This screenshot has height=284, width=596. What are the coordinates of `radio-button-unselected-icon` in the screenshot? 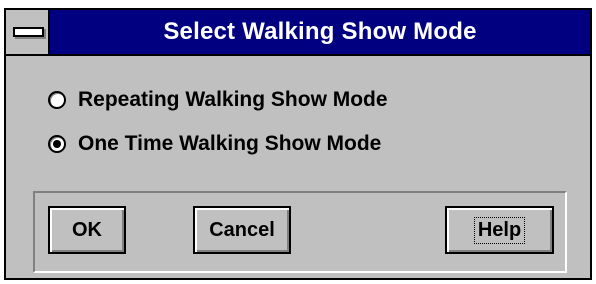 It's located at (57, 100).